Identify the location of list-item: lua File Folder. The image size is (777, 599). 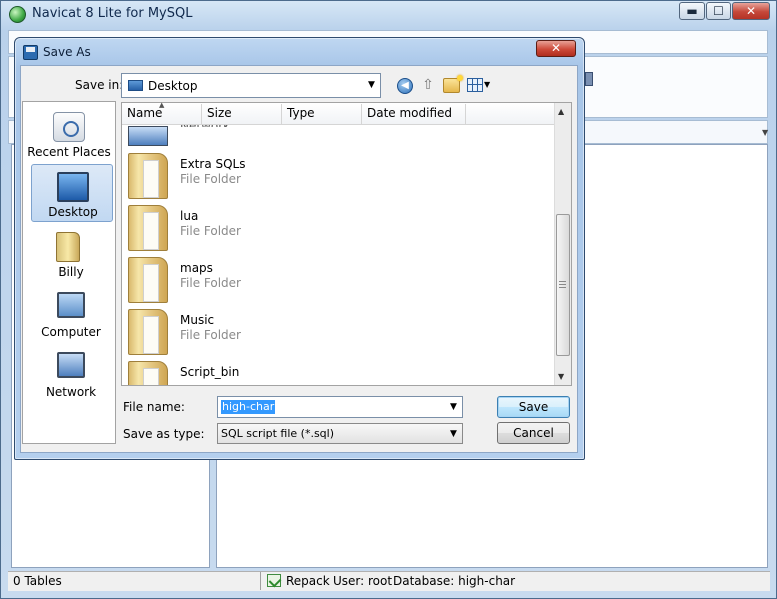
(228, 230).